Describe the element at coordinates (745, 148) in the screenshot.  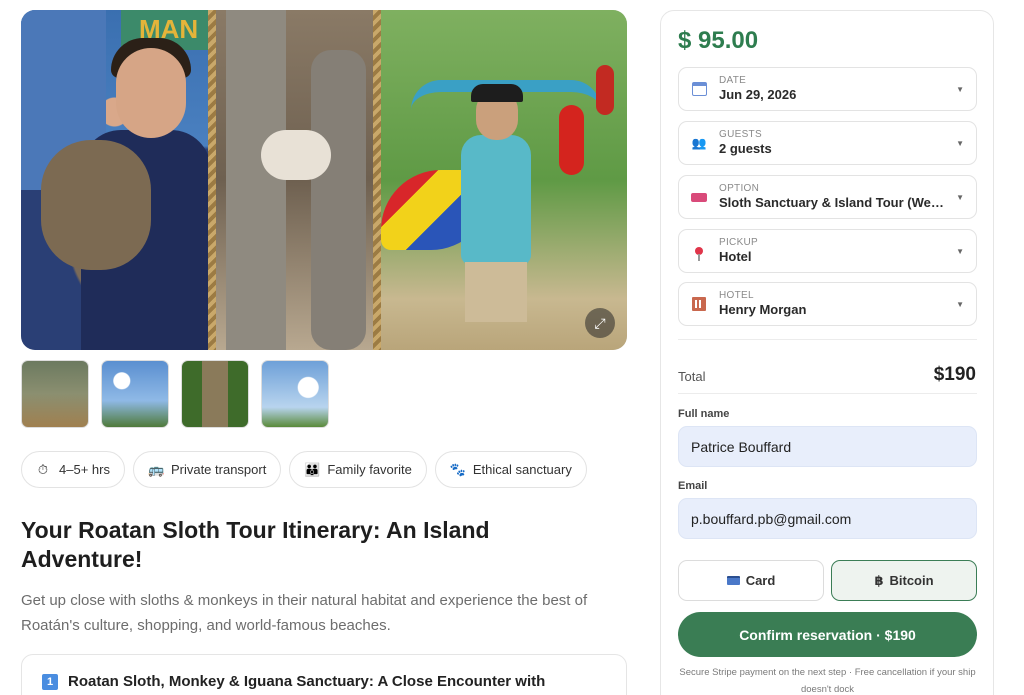
I see `guests-value: 2 guests` at that location.